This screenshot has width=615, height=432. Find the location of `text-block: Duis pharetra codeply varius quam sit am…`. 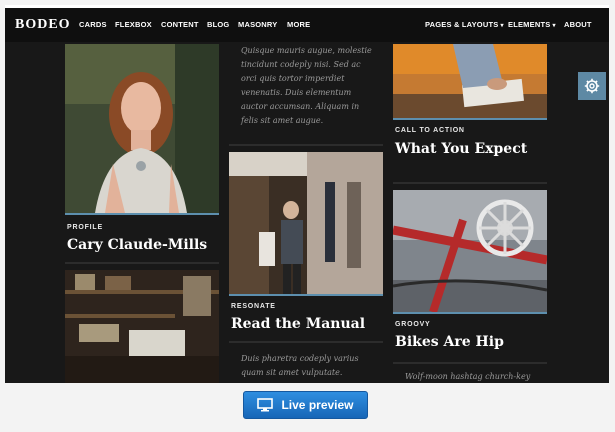

text-block: Duis pharetra codeply varius quam sit am… is located at coordinates (300, 365).